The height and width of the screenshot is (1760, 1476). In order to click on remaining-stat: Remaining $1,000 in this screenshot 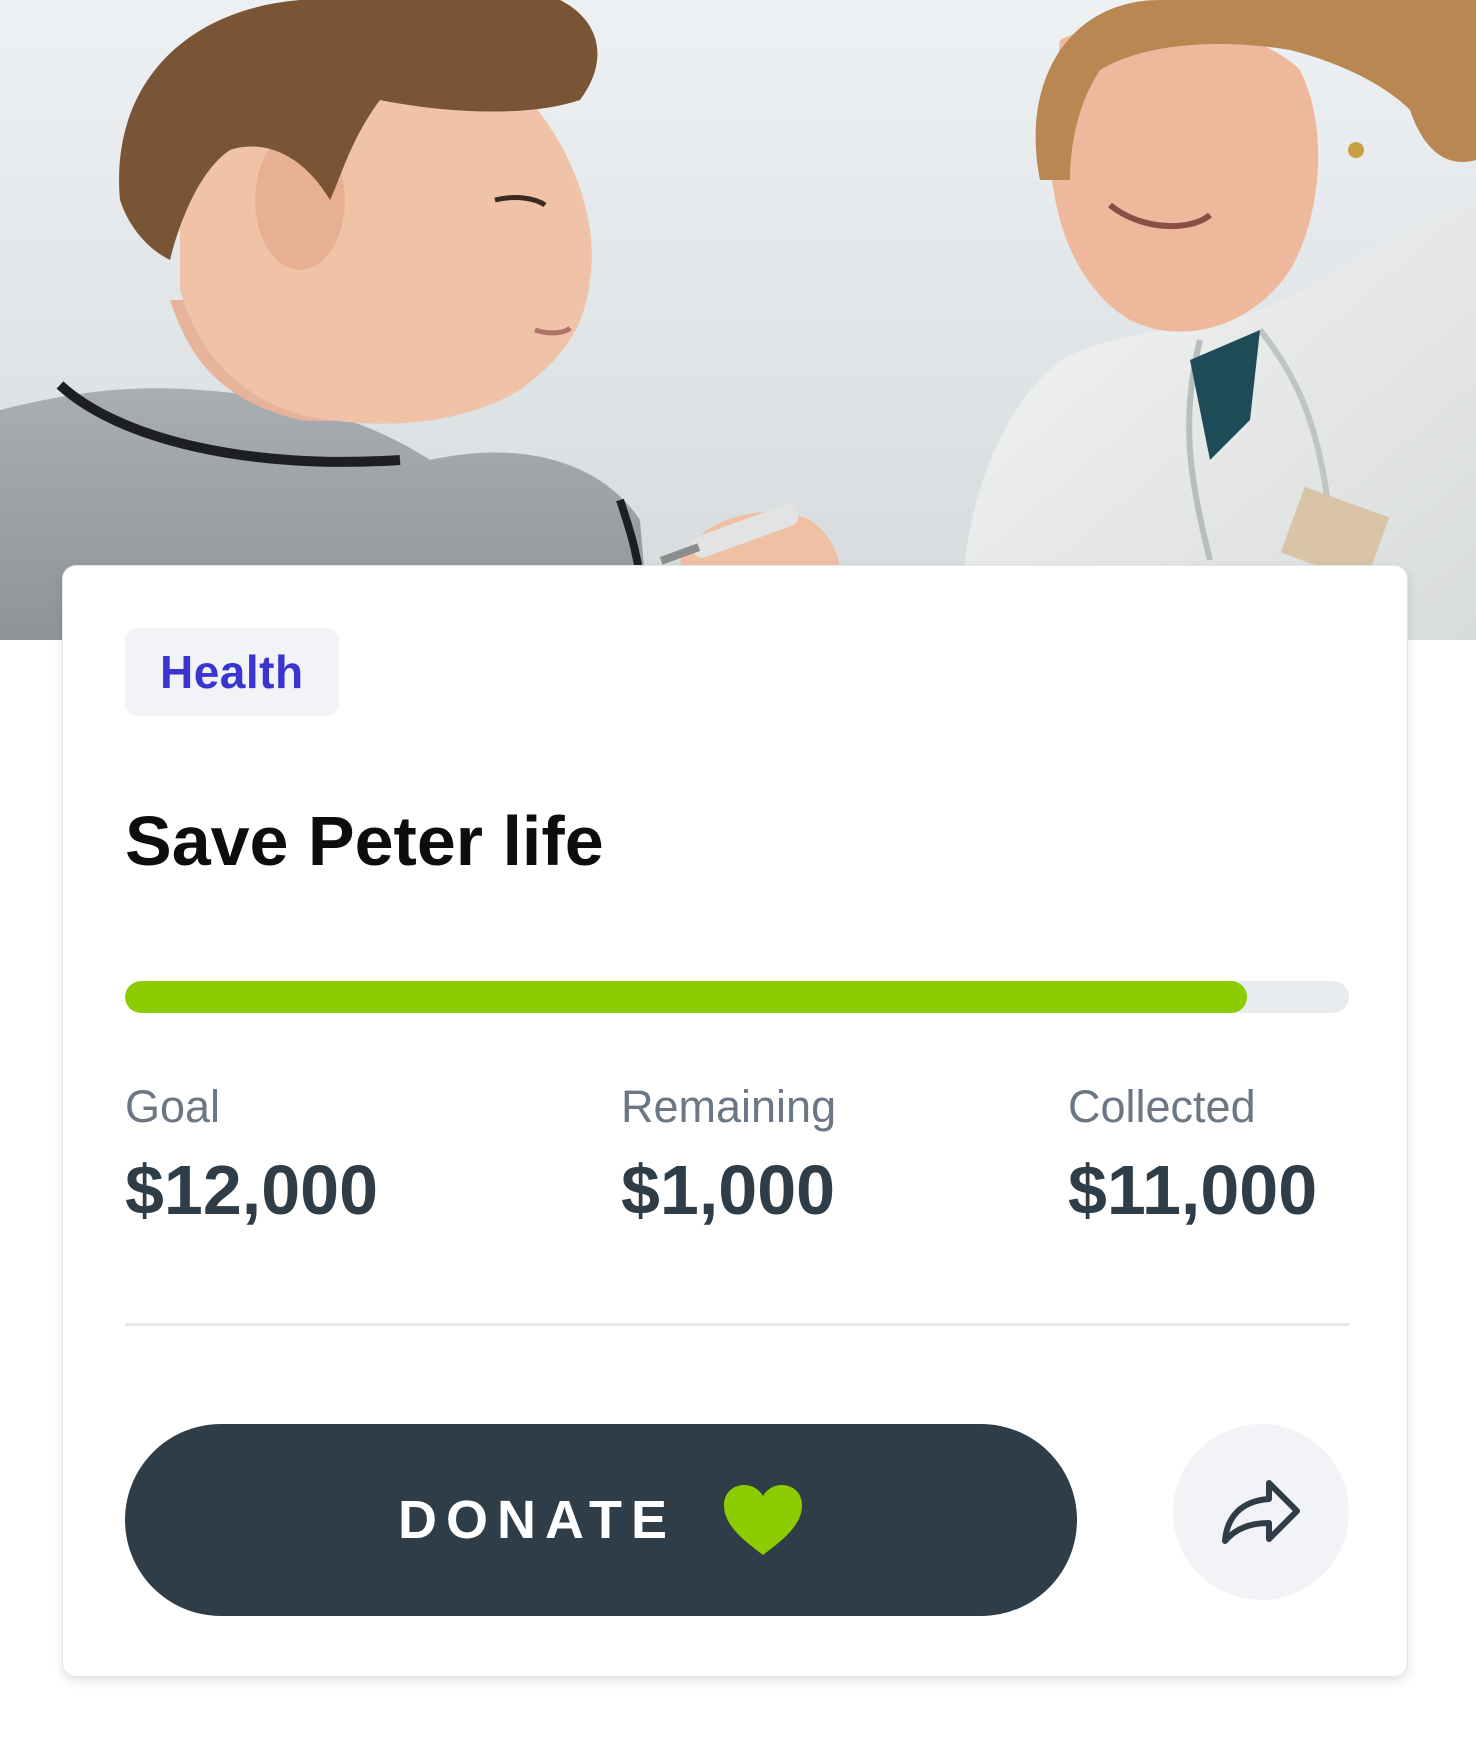, I will do `click(728, 1154)`.